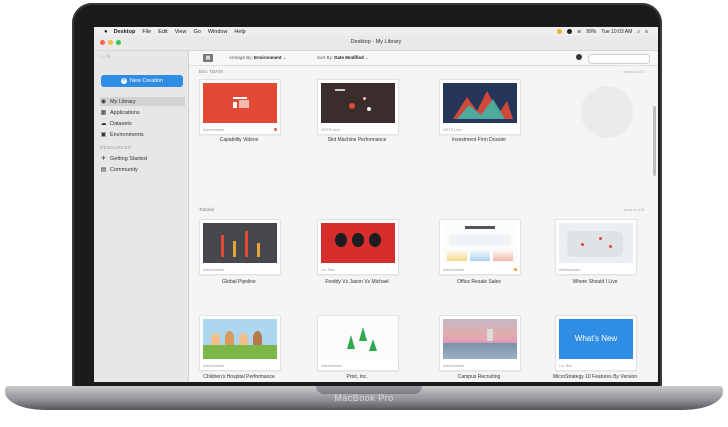 Image resolution: width=728 pixels, height=427 pixels. What do you see at coordinates (579, 32) in the screenshot?
I see `wifi-icon: ≋` at bounding box center [579, 32].